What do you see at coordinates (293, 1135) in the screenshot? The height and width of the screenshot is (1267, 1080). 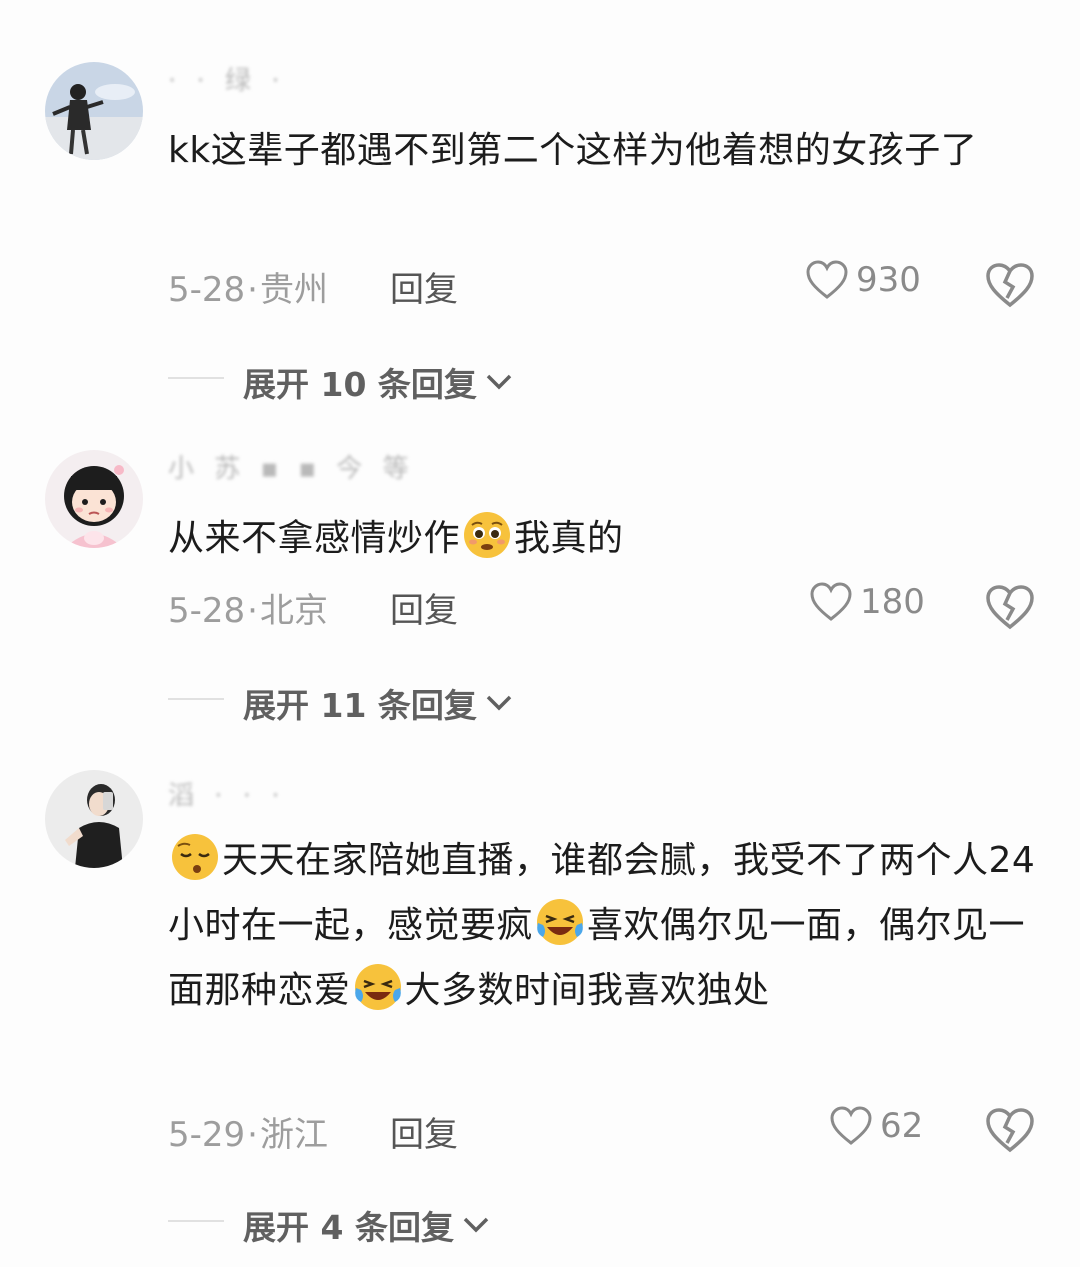 I see `comment-location: 浙江` at bounding box center [293, 1135].